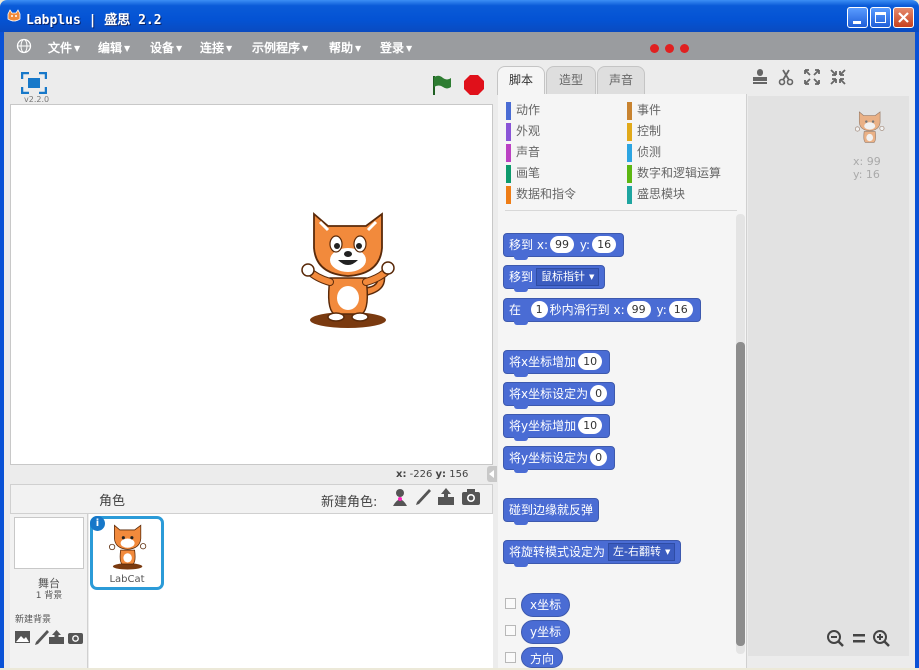 Image resolution: width=919 pixels, height=670 pixels. I want to click on x-position-checkbox, so click(510, 603).